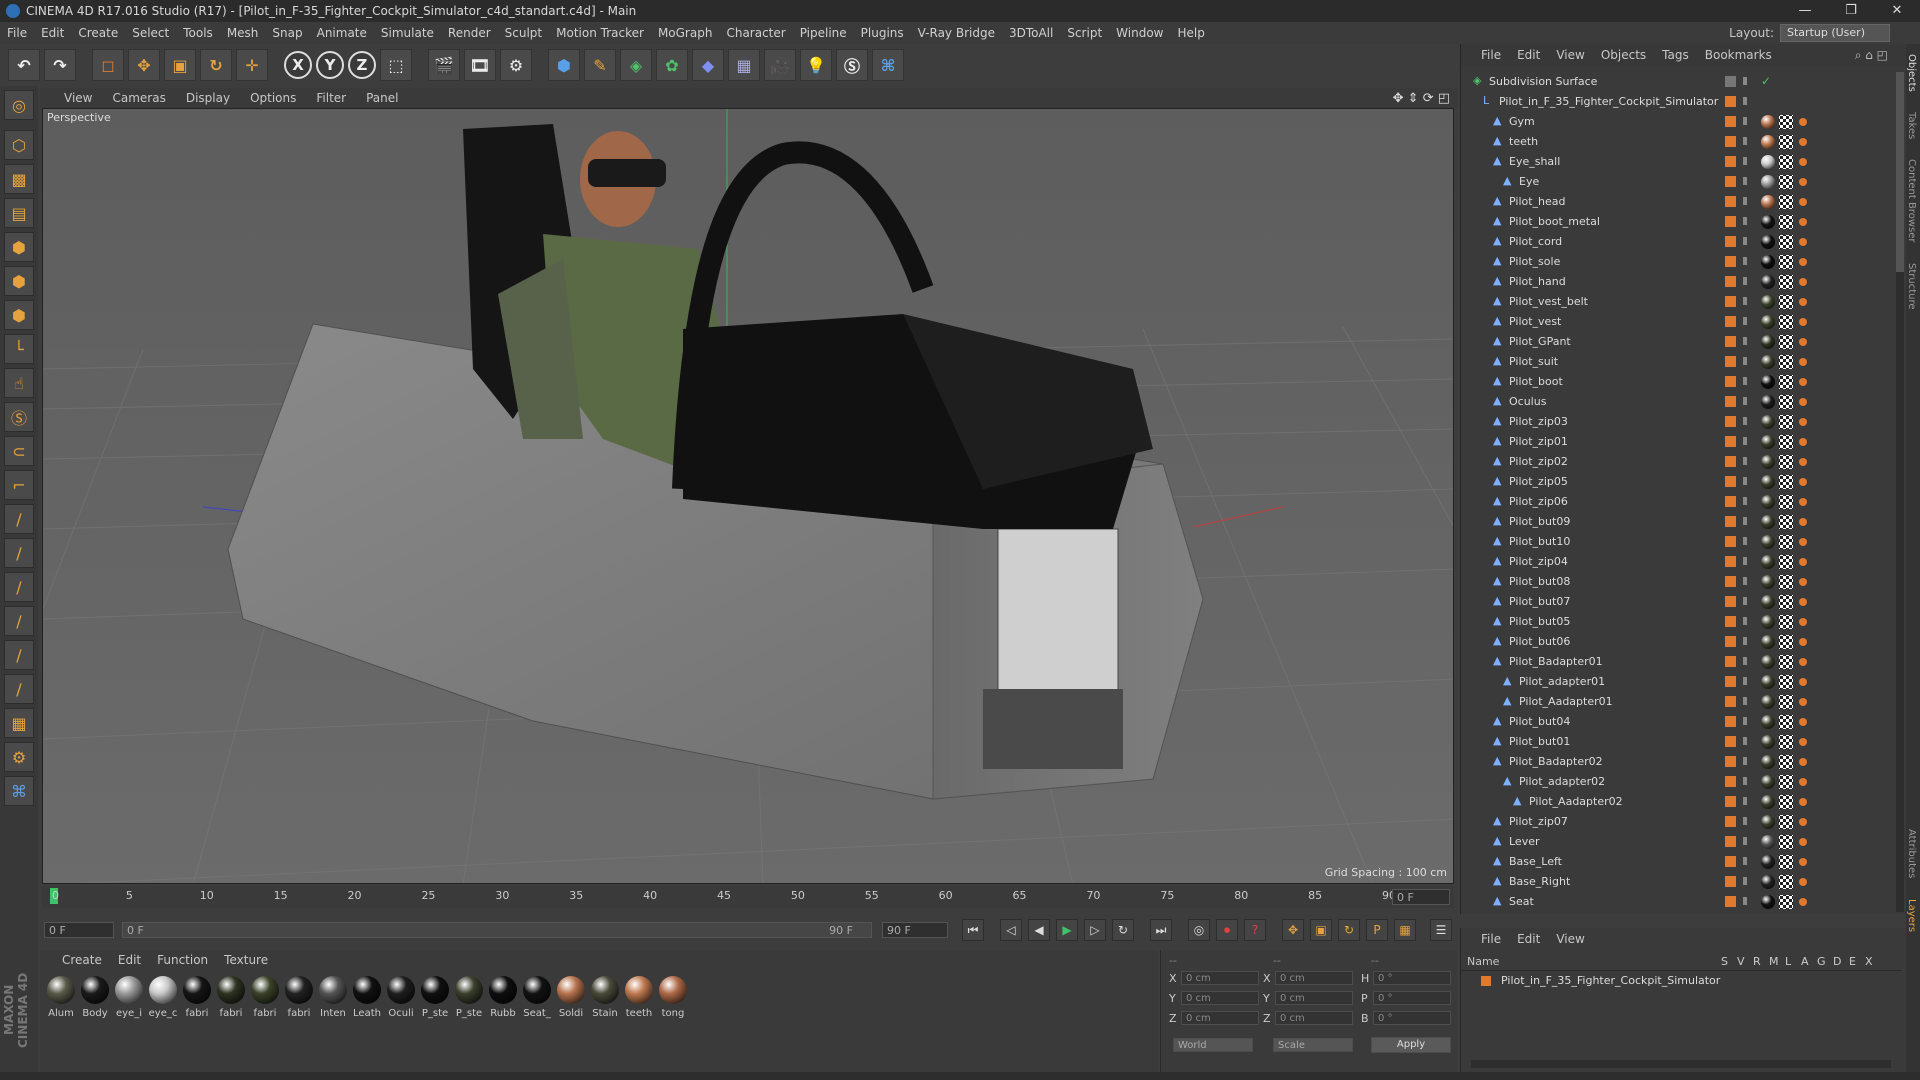 The image size is (1920, 1080). I want to click on menu-file: File, so click(17, 33).